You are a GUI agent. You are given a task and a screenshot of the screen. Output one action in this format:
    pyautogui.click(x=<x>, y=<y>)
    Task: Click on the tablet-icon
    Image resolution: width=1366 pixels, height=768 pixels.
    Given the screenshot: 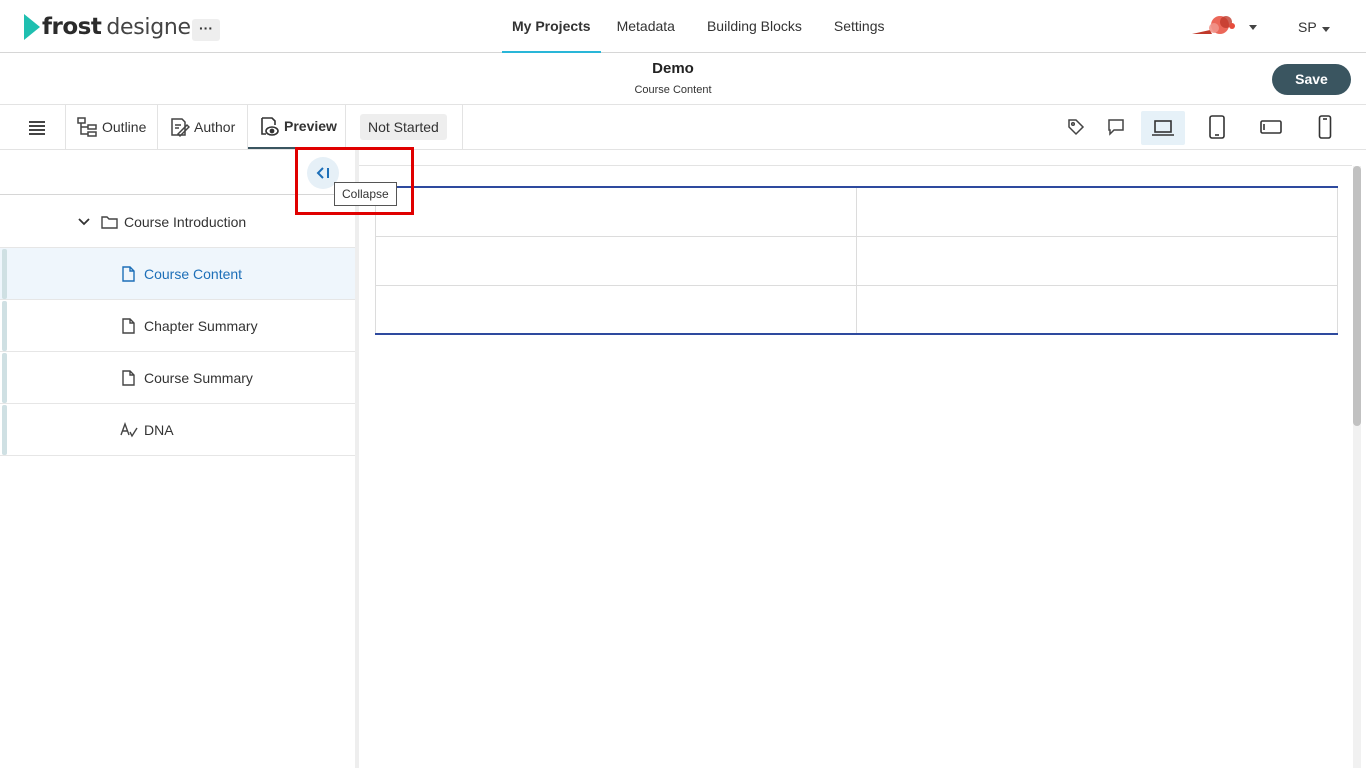 What is the action you would take?
    pyautogui.click(x=1217, y=127)
    